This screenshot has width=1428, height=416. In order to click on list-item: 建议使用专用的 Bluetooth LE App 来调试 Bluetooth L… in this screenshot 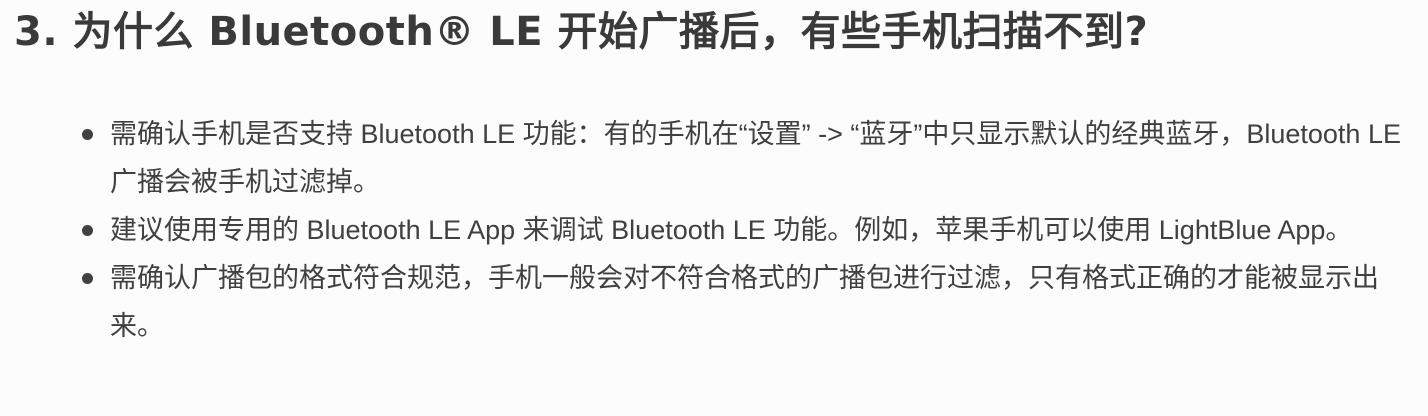, I will do `click(714, 230)`.